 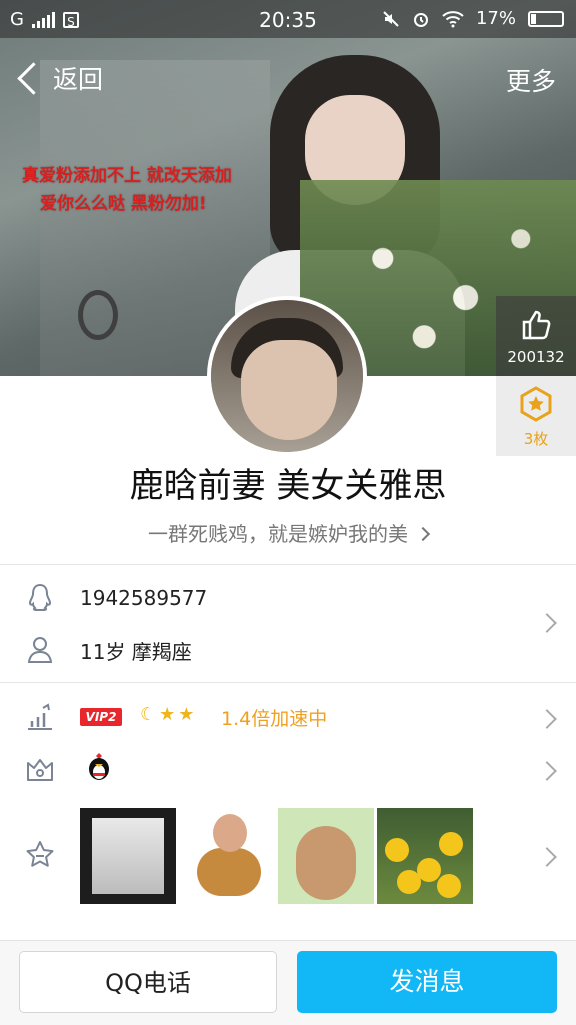 I want to click on level-icons: ☾ ★ ★, so click(x=167, y=714).